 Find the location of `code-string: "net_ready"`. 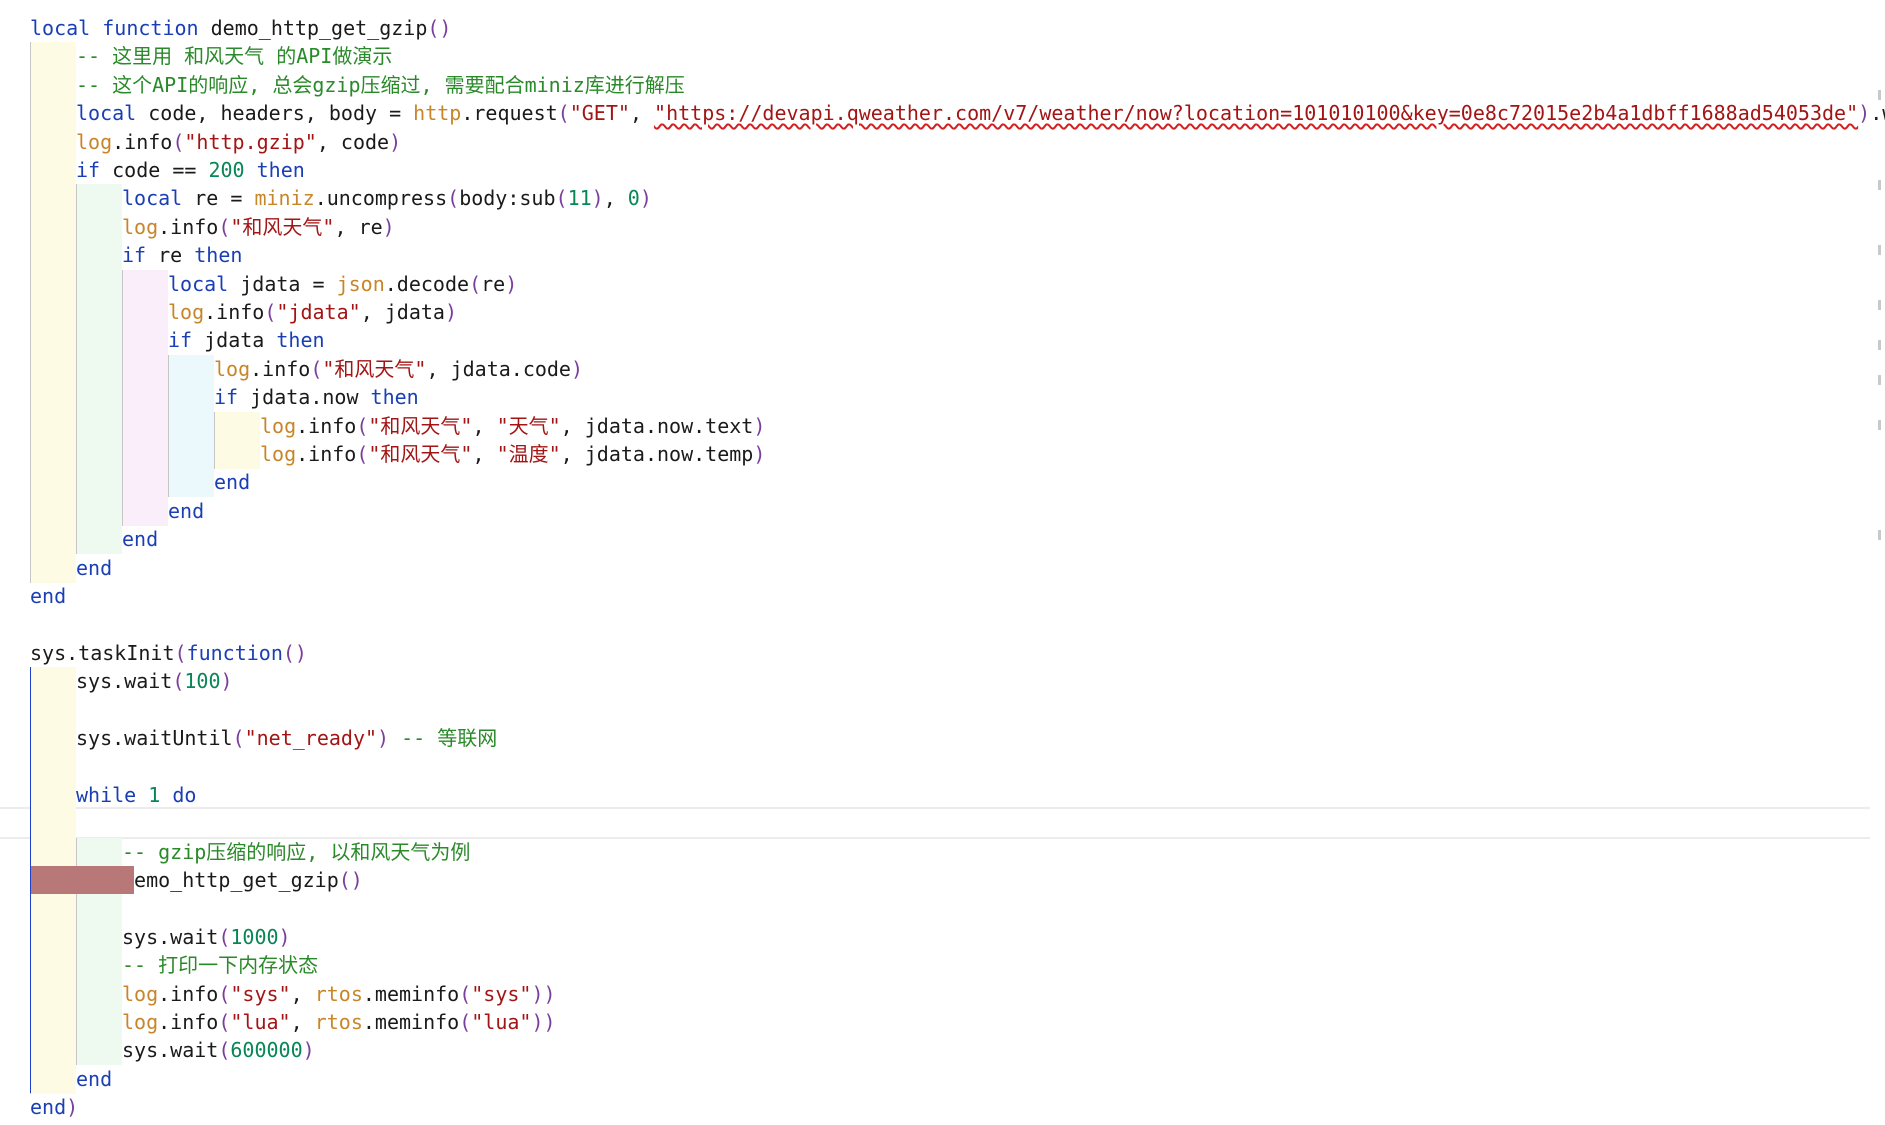

code-string: "net_ready" is located at coordinates (311, 738).